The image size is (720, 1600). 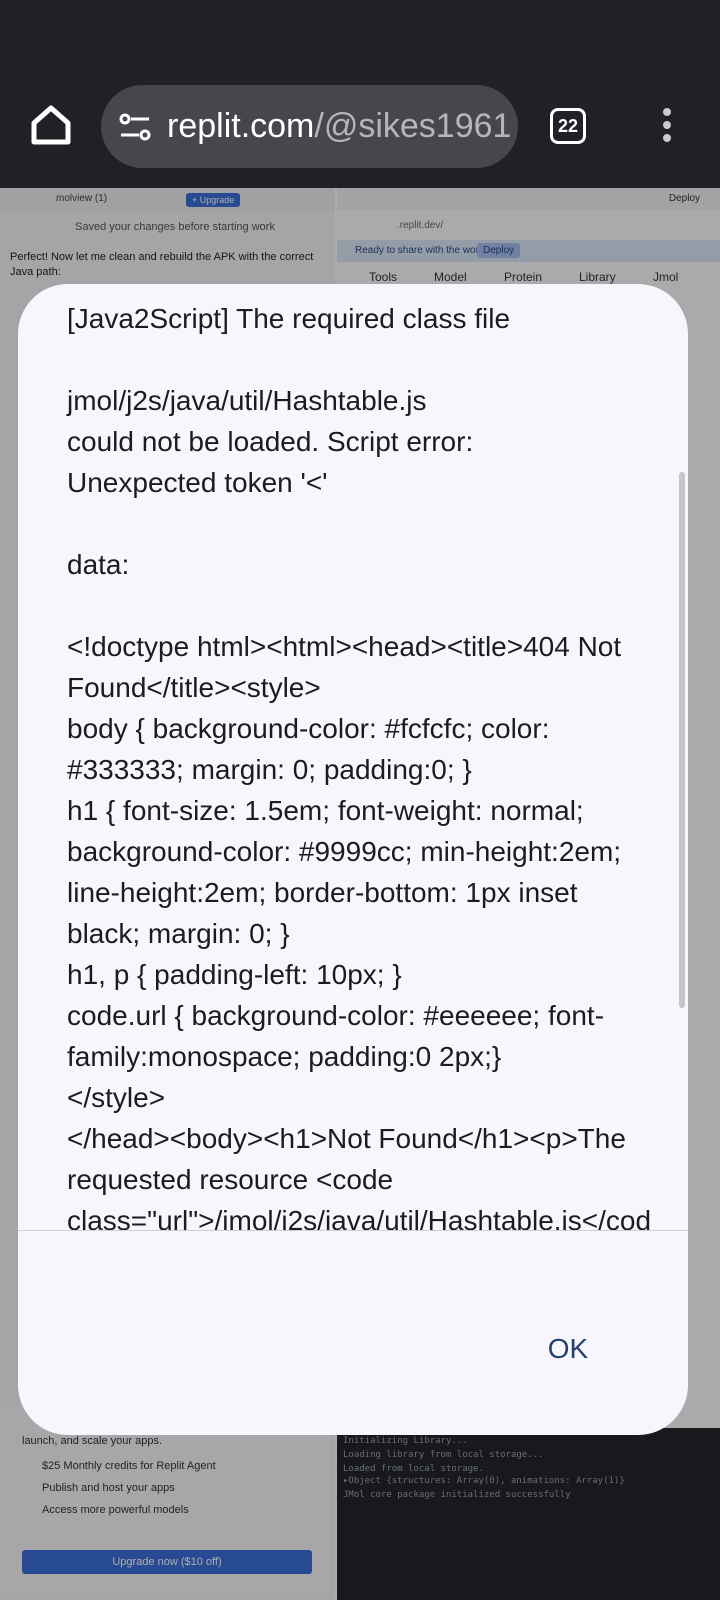 I want to click on more-menu-icon, so click(x=667, y=128).